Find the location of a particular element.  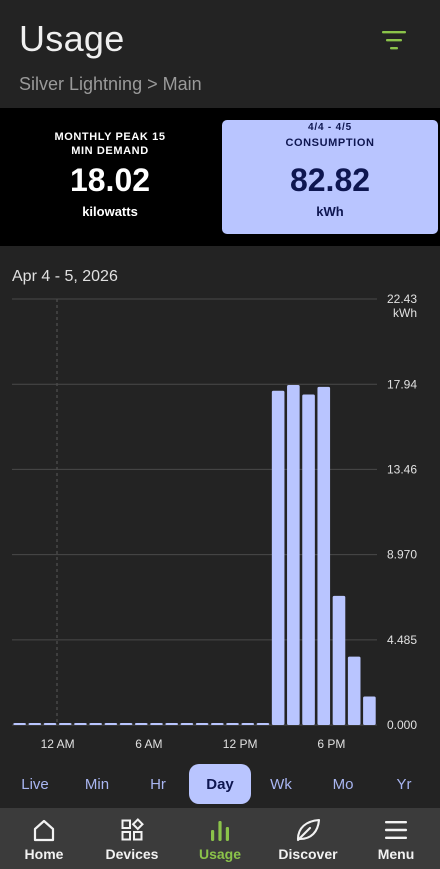

nav-usage-label: Usage is located at coordinates (220, 854).